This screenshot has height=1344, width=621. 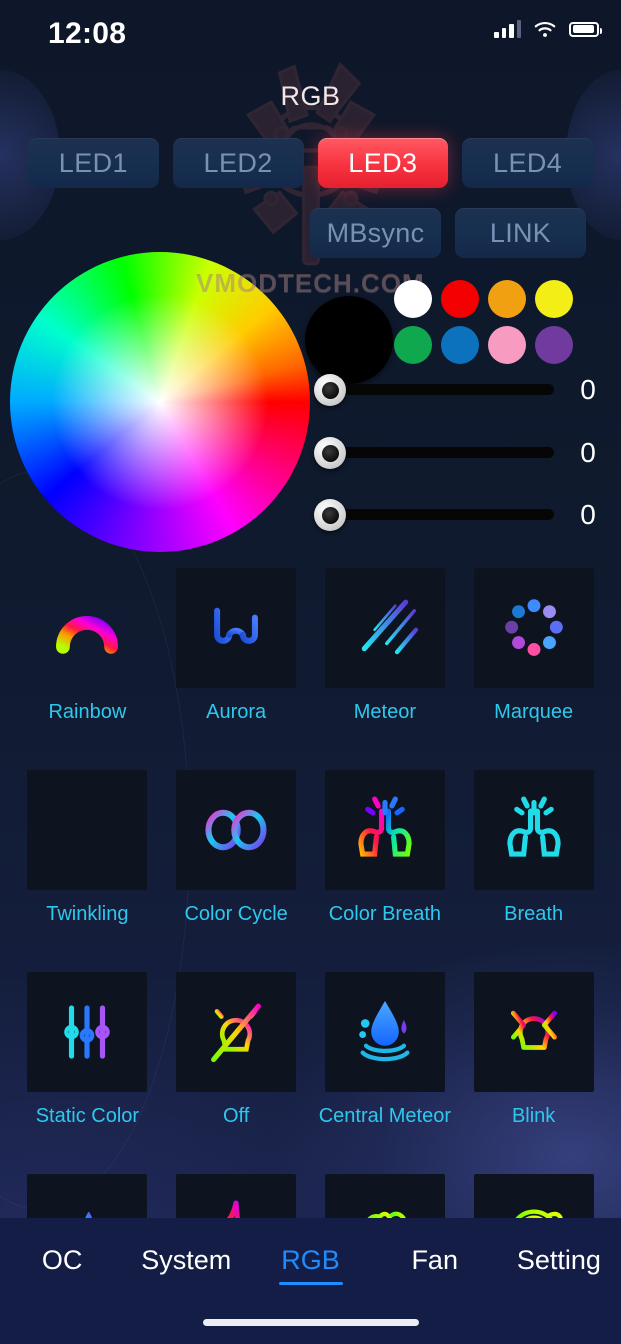 I want to click on effect-static-color: Static Color, so click(x=87, y=1050).